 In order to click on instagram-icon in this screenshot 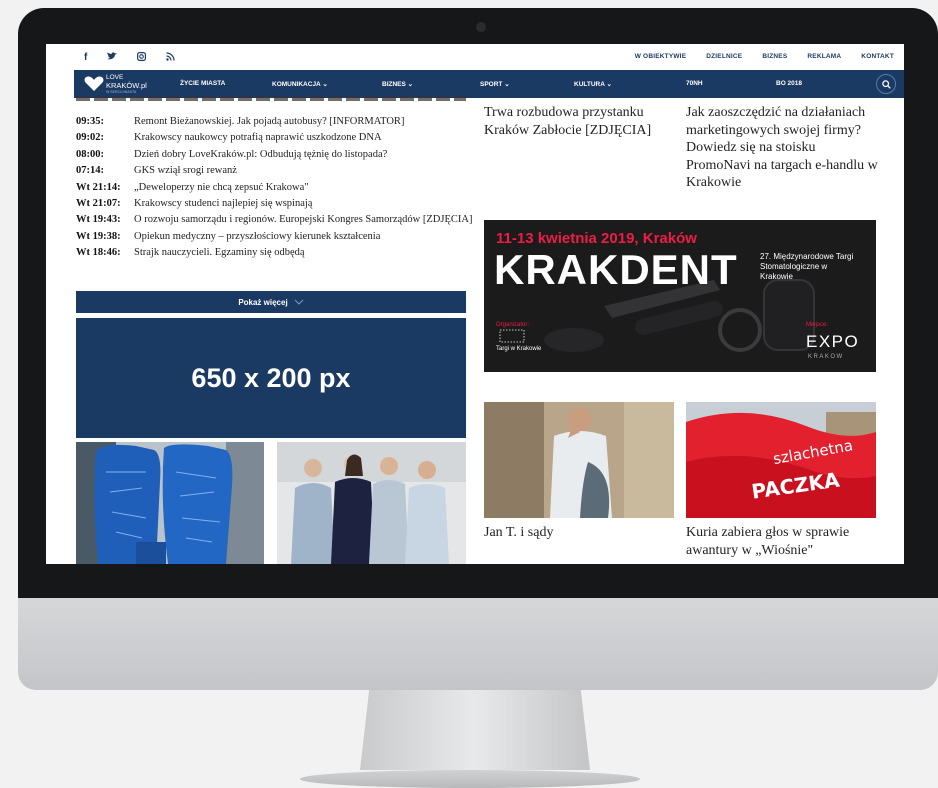, I will do `click(142, 58)`.